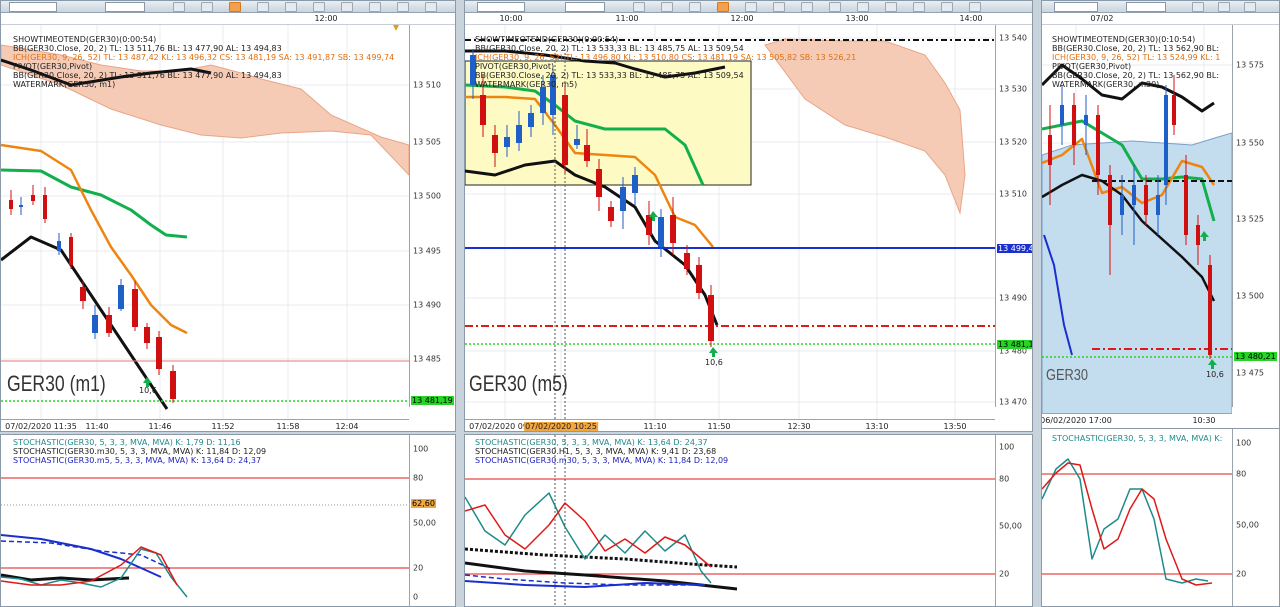 The height and width of the screenshot is (607, 1280). Describe the element at coordinates (1013, 38) in the screenshot. I see `price-tick: 13 540` at that location.